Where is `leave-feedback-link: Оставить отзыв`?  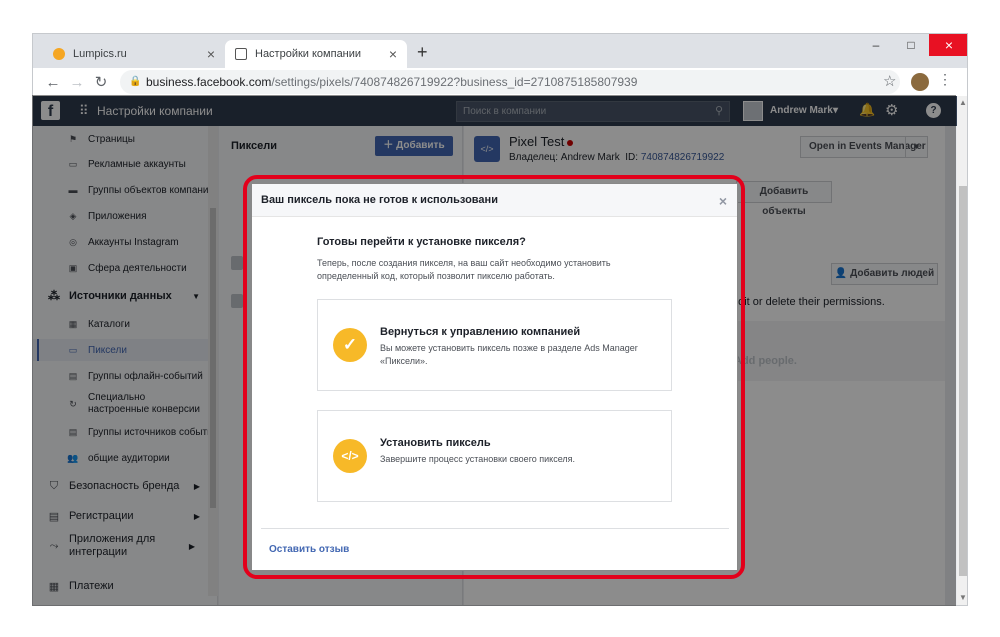
leave-feedback-link: Оставить отзыв is located at coordinates (309, 549).